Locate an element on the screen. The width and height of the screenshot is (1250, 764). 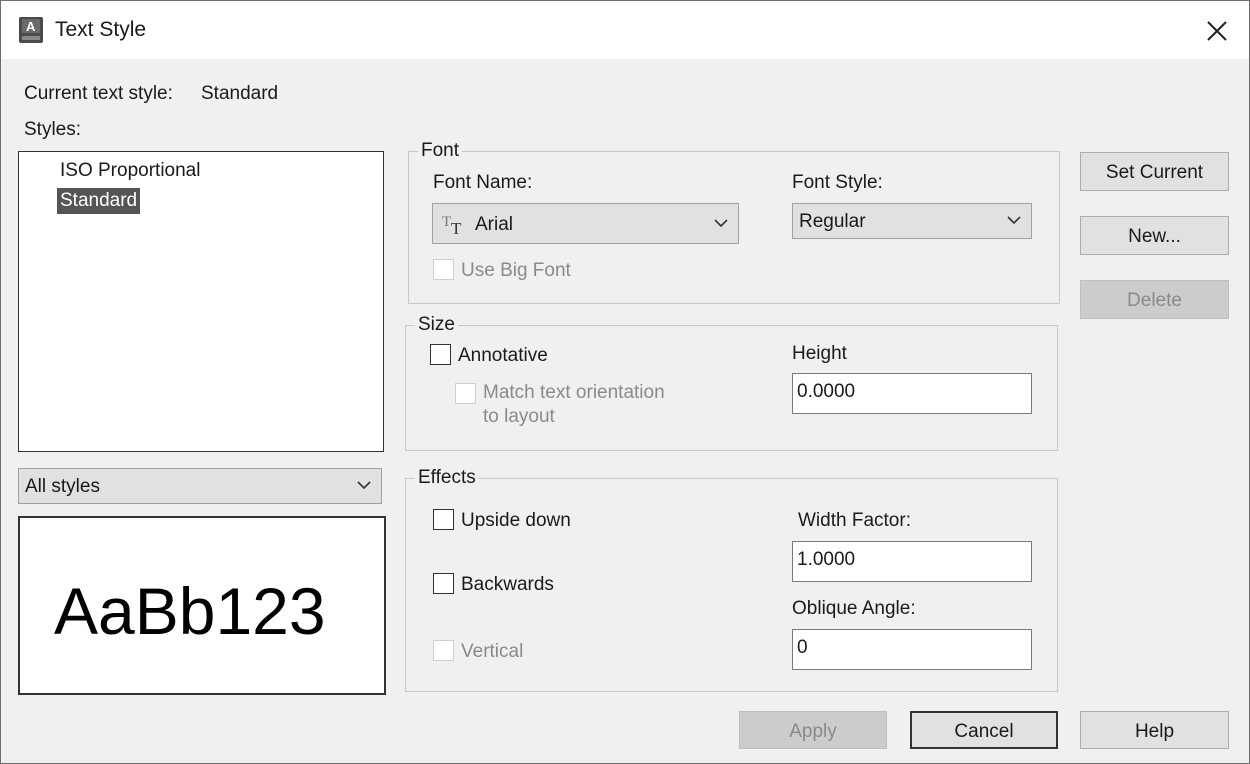
current-style-value: Standard is located at coordinates (240, 93).